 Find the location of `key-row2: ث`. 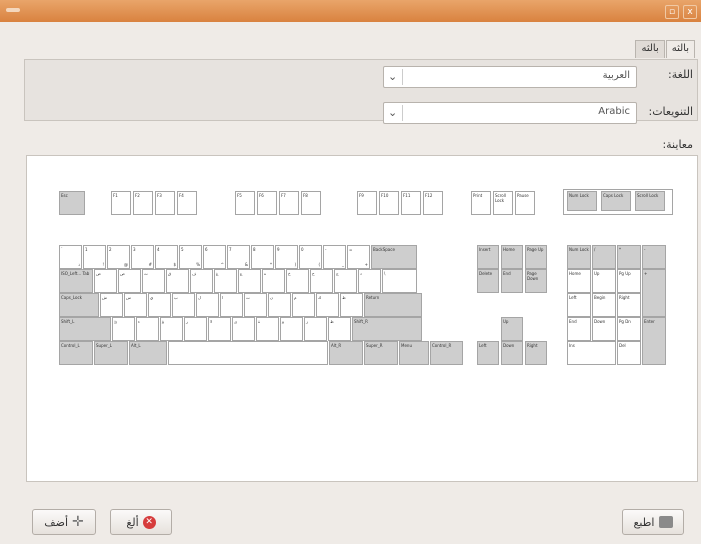

key-row2: ث is located at coordinates (153, 281).